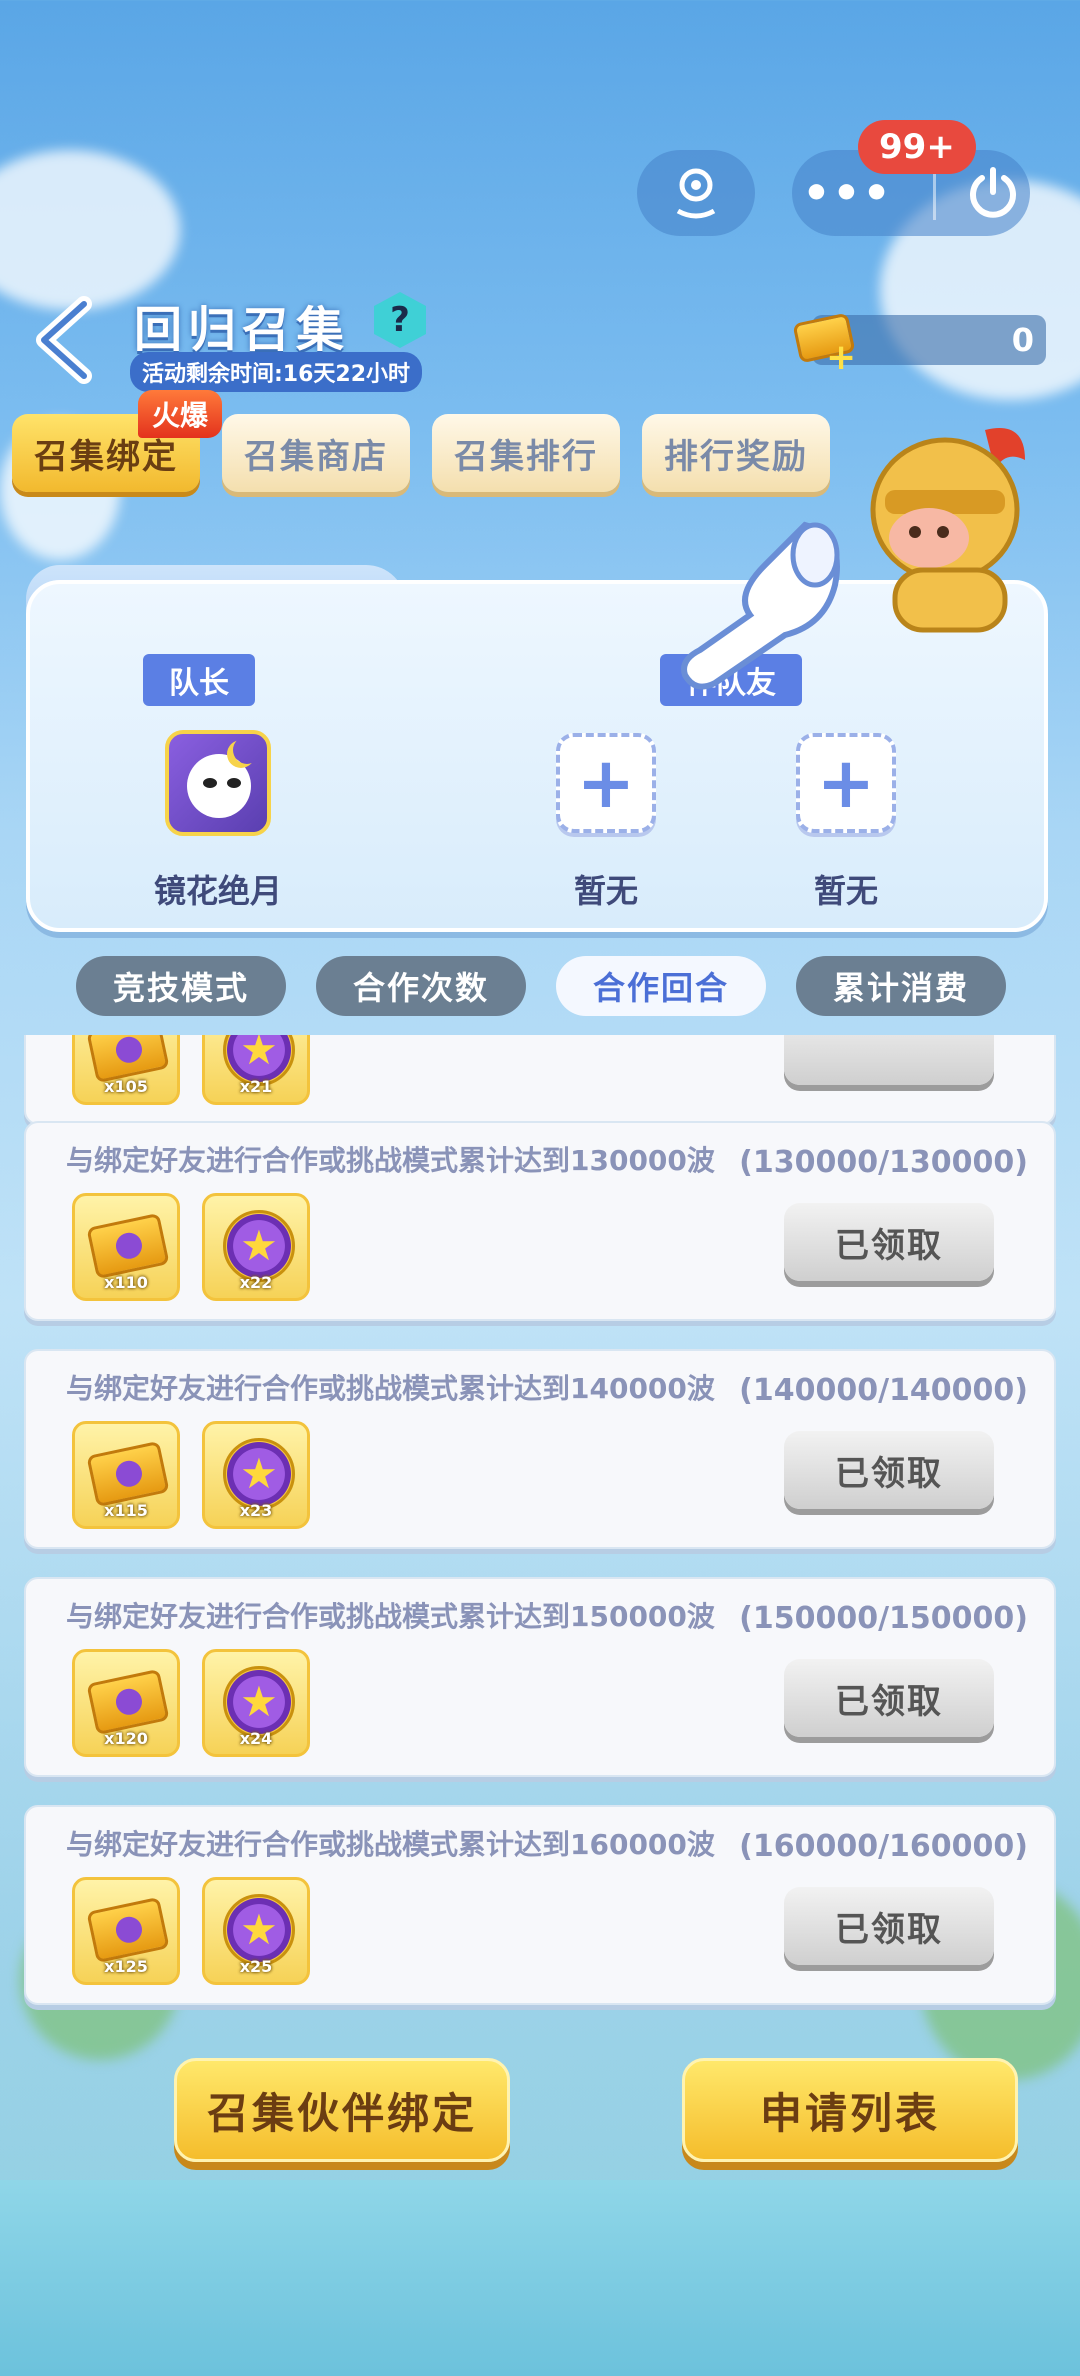 The width and height of the screenshot is (1080, 2376). Describe the element at coordinates (126, 1966) in the screenshot. I see `reward-count: x125` at that location.